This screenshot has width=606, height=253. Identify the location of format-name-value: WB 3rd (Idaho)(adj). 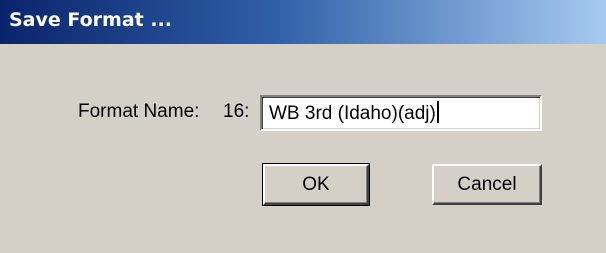
(354, 113).